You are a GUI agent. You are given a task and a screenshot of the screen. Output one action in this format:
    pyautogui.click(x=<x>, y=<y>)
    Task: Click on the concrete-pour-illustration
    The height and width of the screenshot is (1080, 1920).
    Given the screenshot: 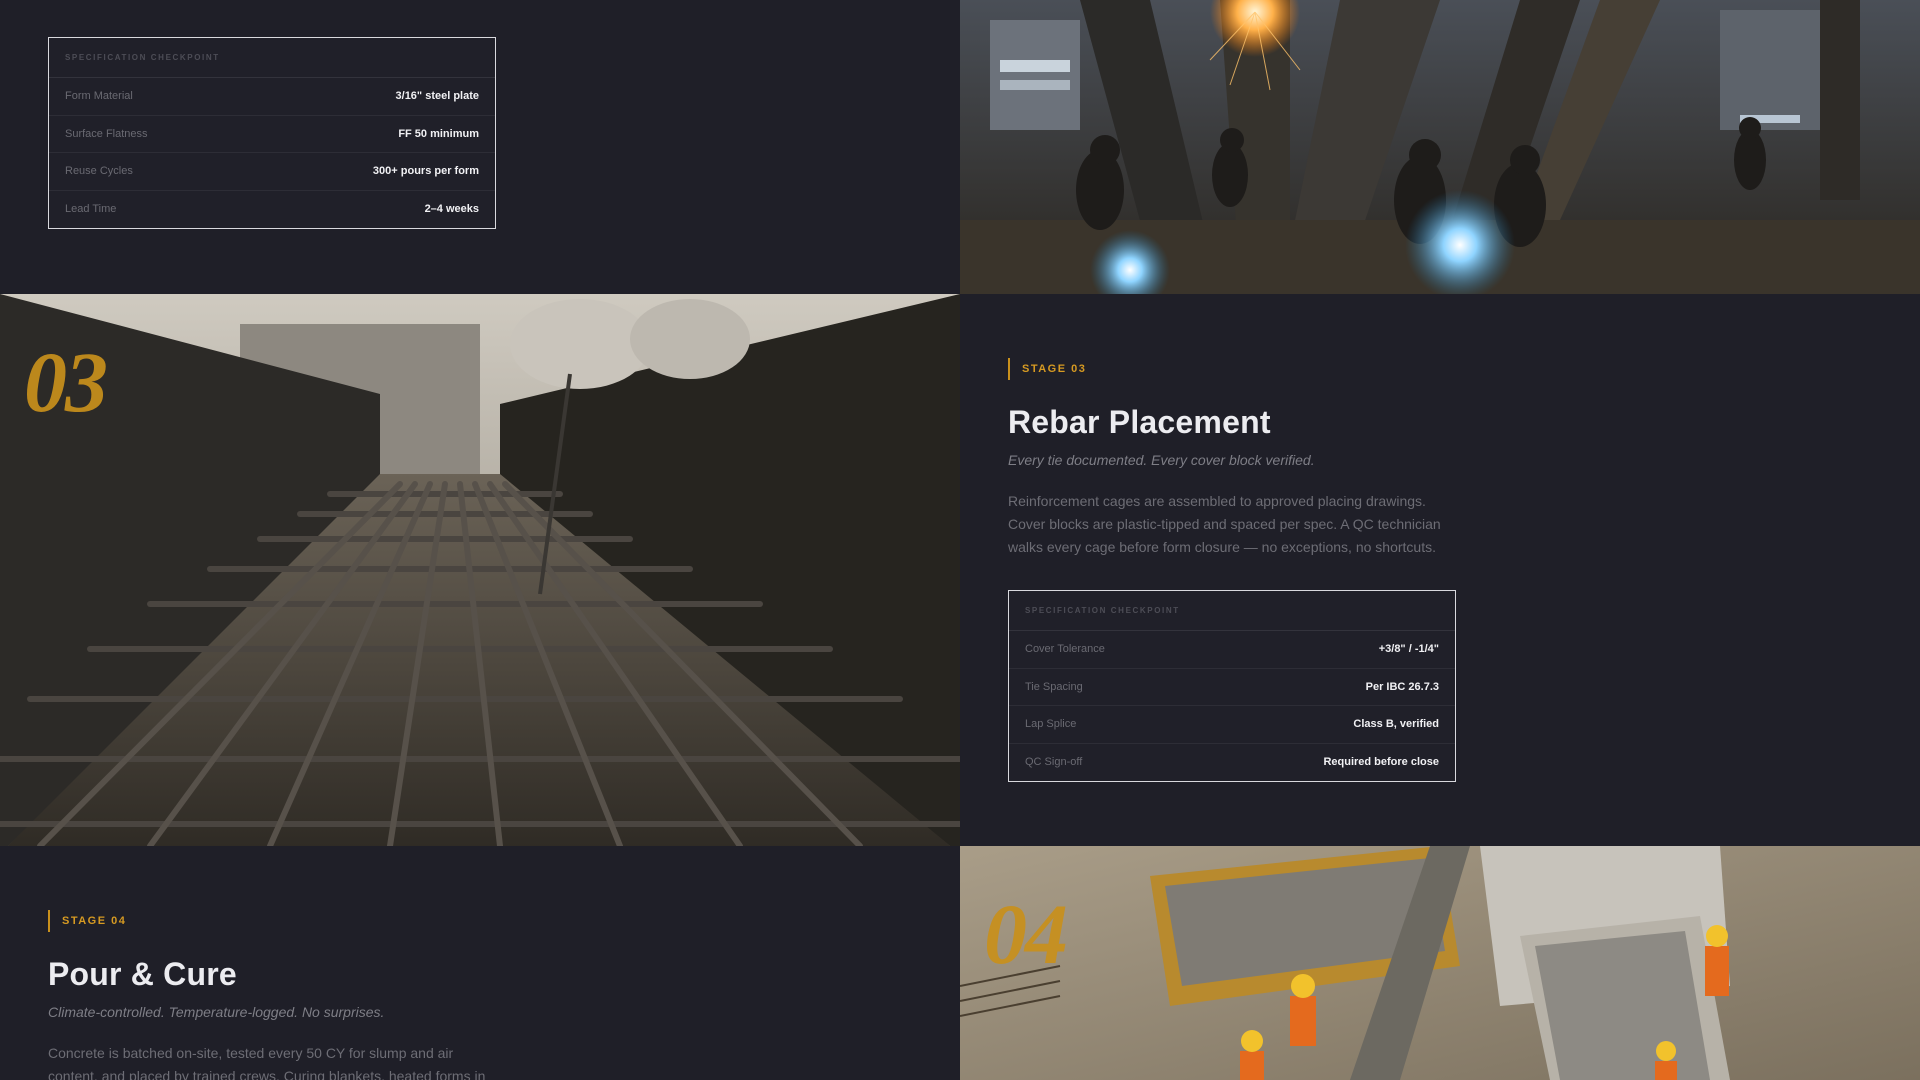 What is the action you would take?
    pyautogui.click(x=1440, y=963)
    